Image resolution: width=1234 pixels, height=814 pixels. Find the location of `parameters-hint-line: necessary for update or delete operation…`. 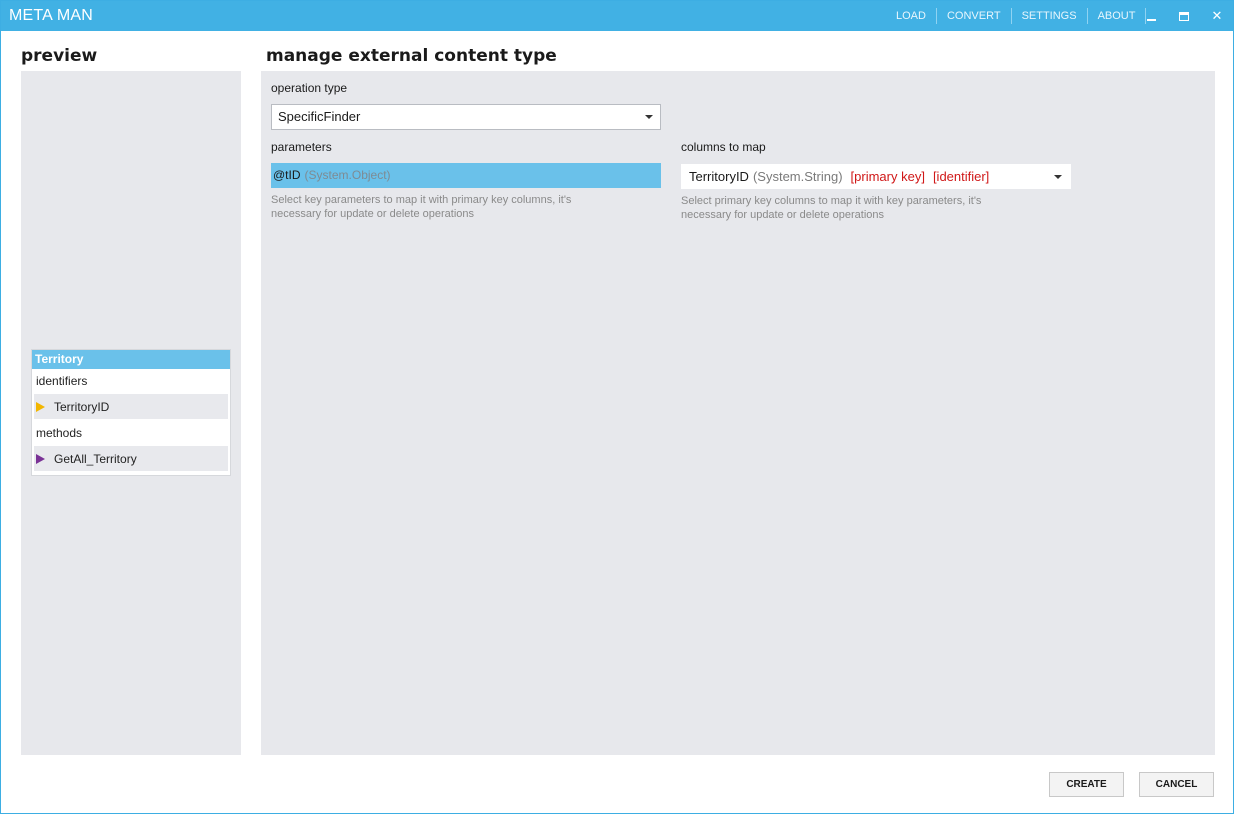

parameters-hint-line: necessary for update or delete operation… is located at coordinates (373, 214).